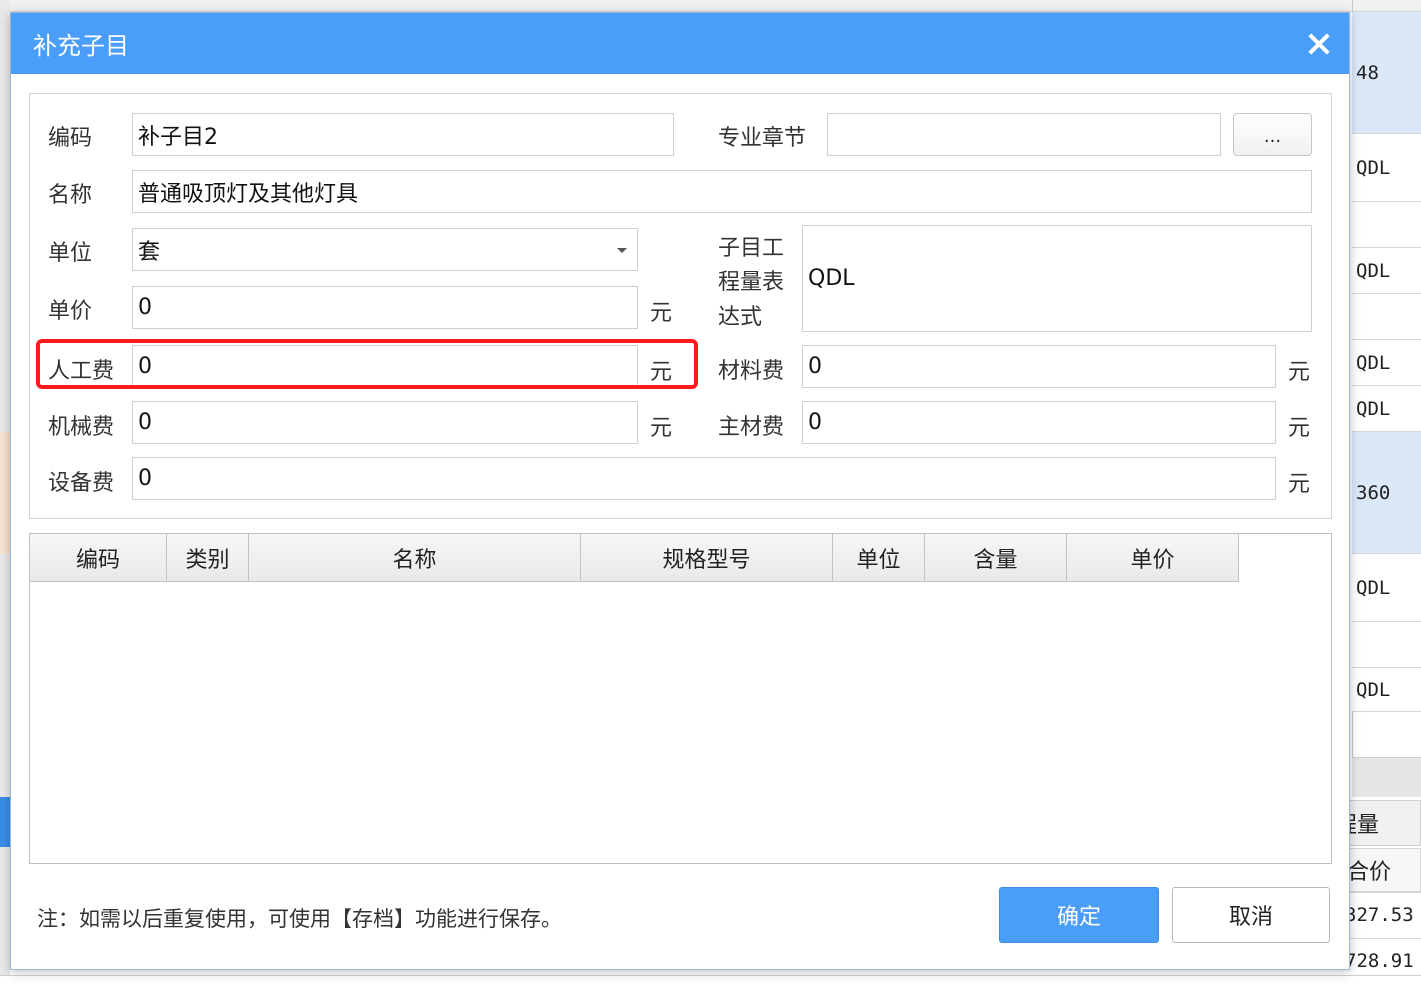 This screenshot has height=1002, width=1421. Describe the element at coordinates (1386, 777) in the screenshot. I see `background-scrollbar` at that location.